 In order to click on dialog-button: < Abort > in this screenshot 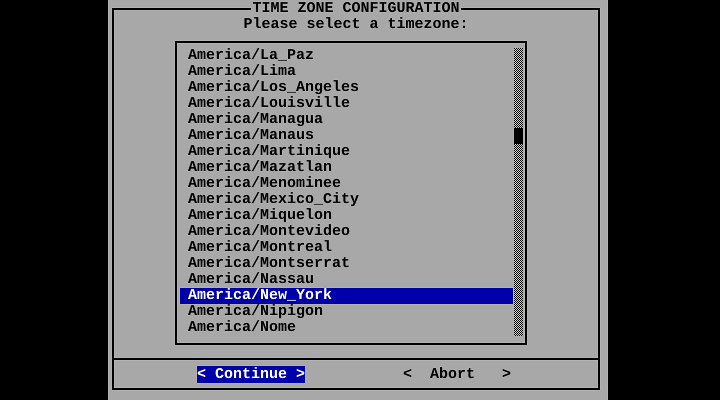, I will do `click(457, 374)`.